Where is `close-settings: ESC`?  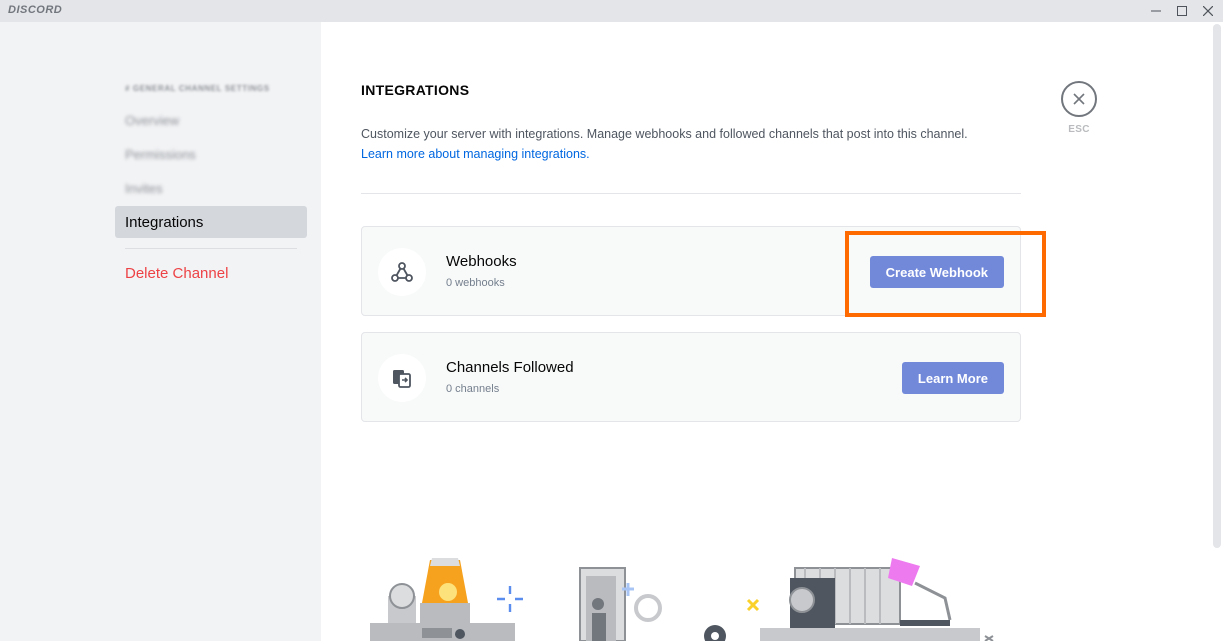
close-settings: ESC is located at coordinates (1079, 108).